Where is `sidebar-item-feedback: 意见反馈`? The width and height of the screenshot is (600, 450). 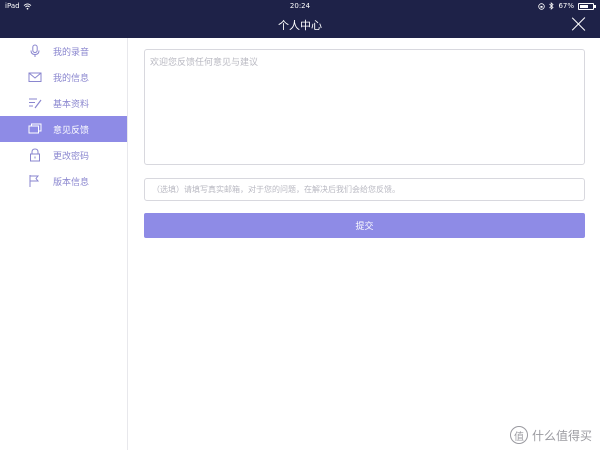 sidebar-item-feedback: 意见反馈 is located at coordinates (63, 129).